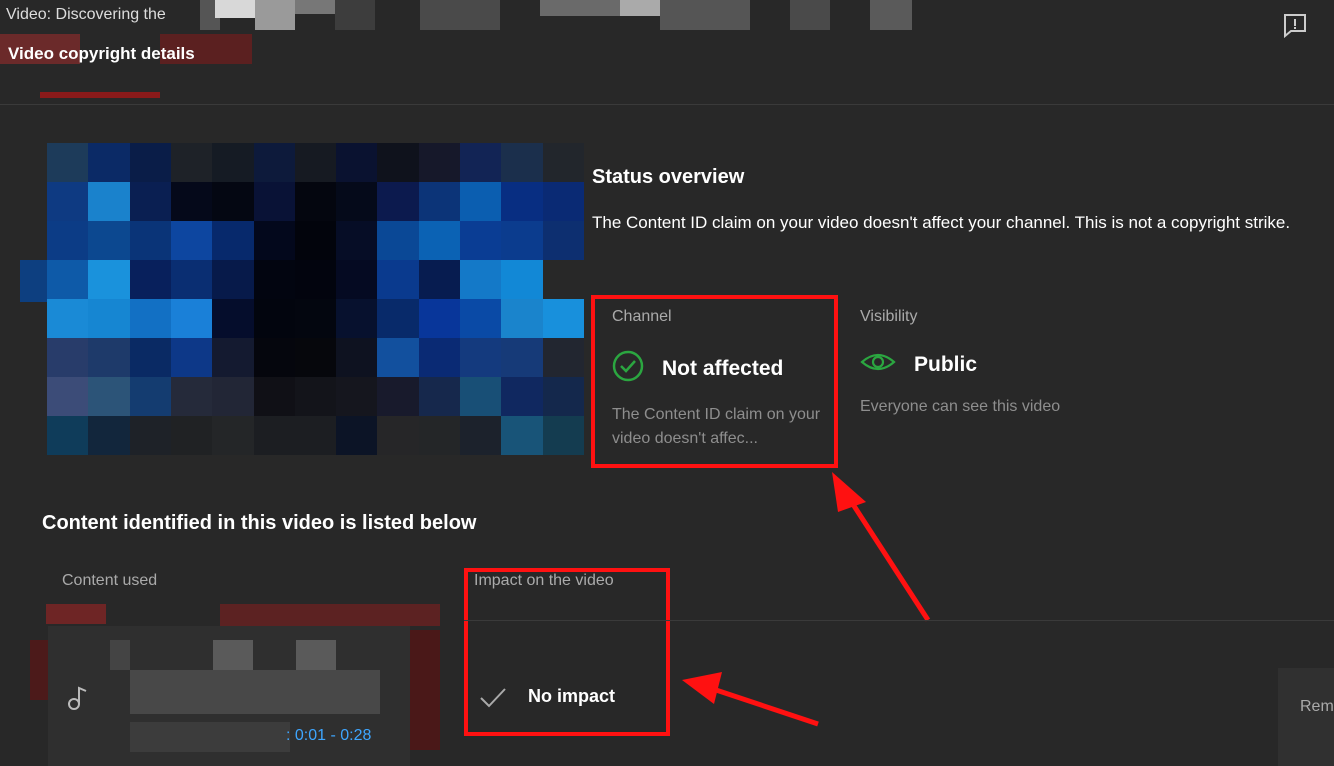 The height and width of the screenshot is (766, 1334). What do you see at coordinates (101, 53) in the screenshot?
I see `dialog-title: Video copyright details` at bounding box center [101, 53].